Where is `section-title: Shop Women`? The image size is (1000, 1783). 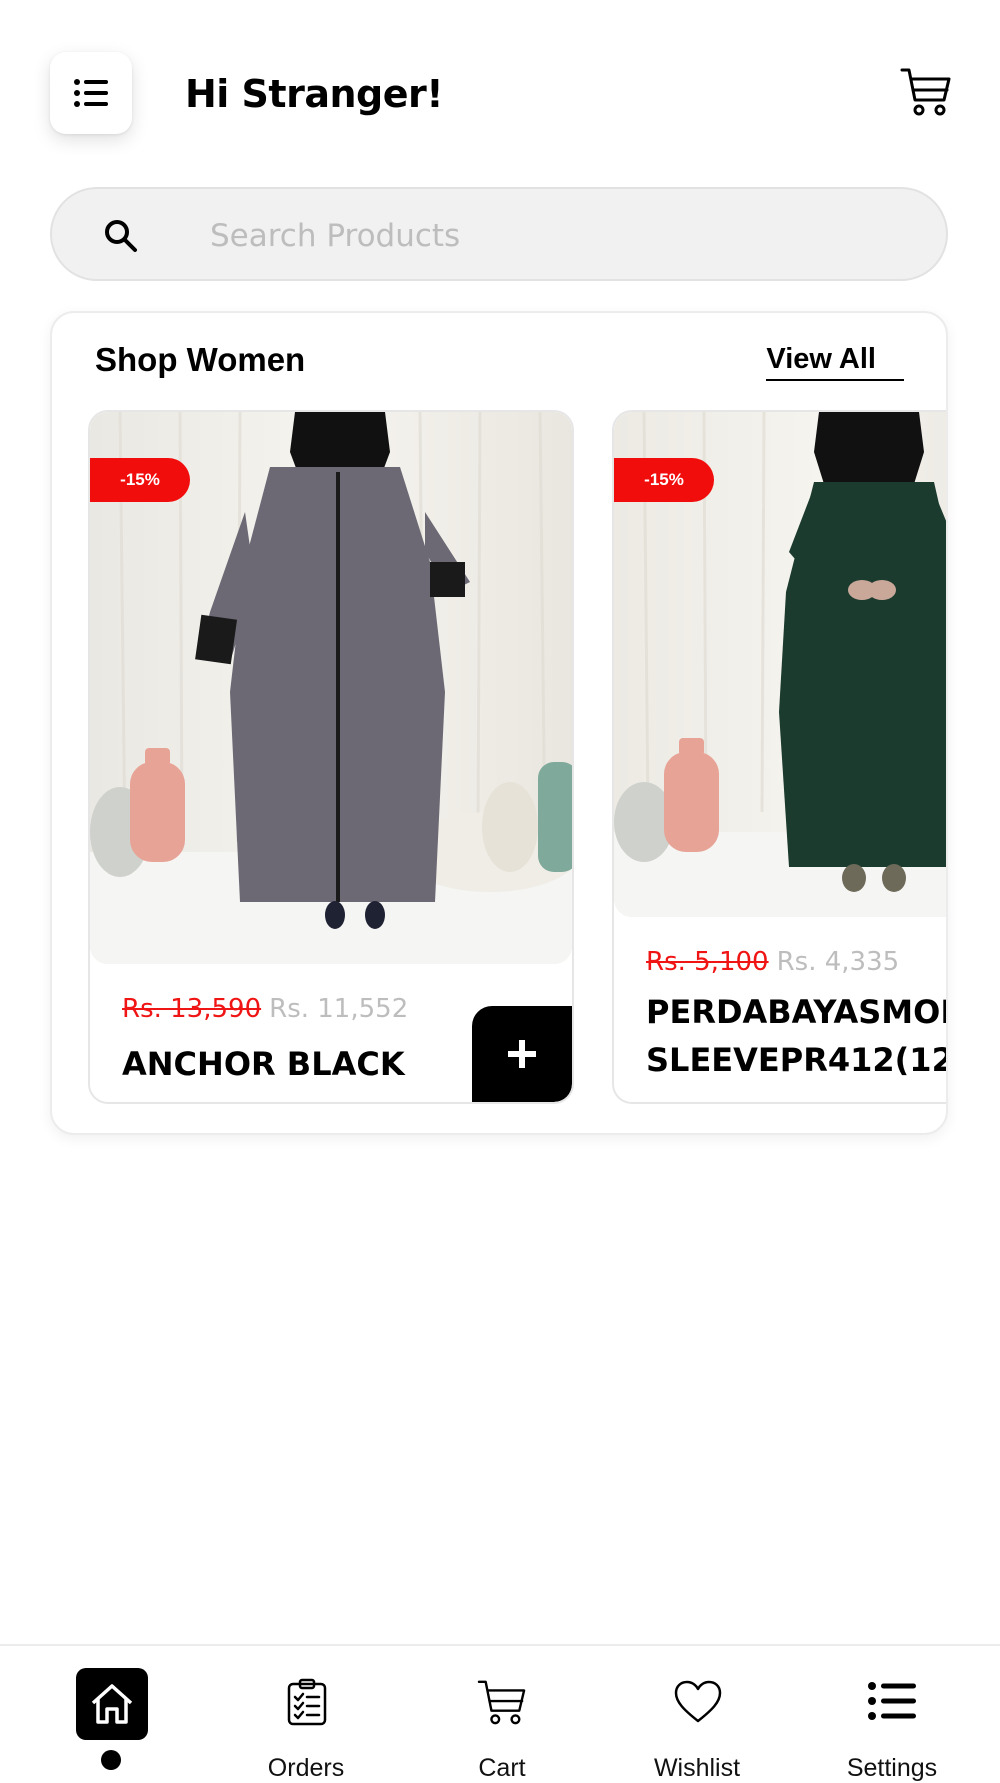
section-title: Shop Women is located at coordinates (200, 359).